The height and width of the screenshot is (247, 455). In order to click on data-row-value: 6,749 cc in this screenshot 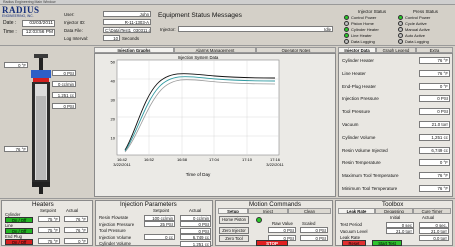, I will do `click(434, 150)`.